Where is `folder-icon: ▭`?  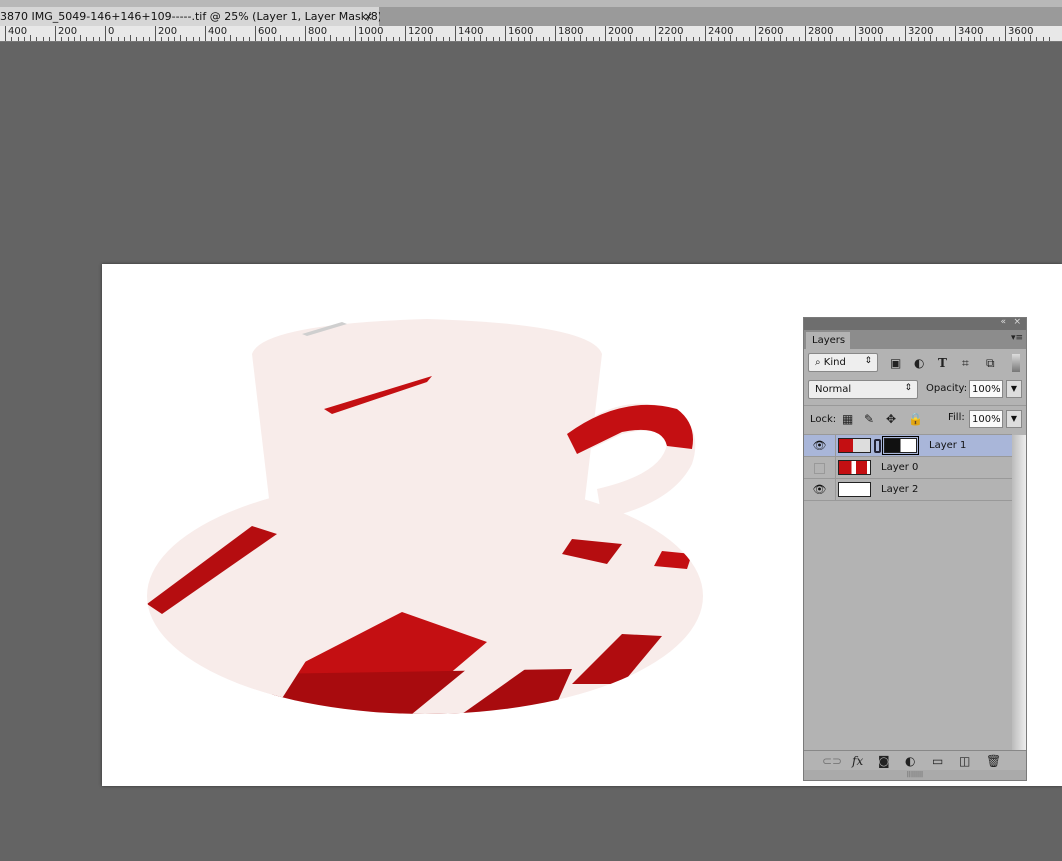 folder-icon: ▭ is located at coordinates (937, 761).